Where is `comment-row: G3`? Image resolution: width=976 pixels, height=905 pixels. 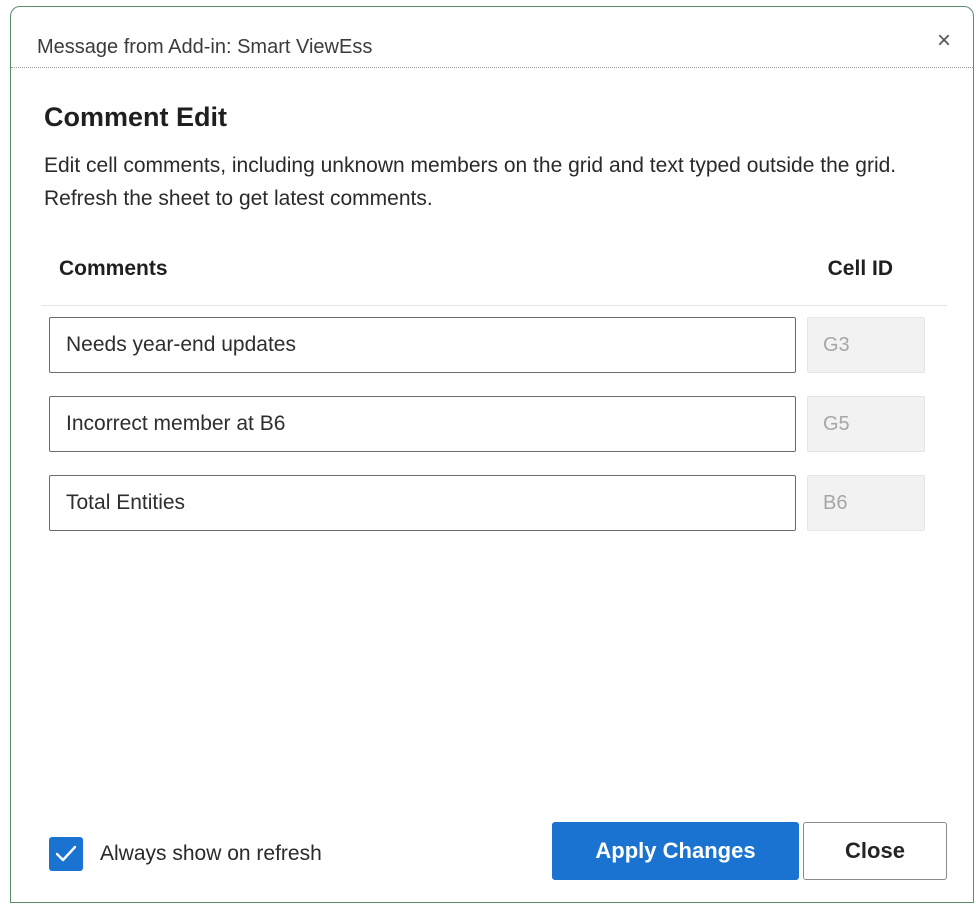 comment-row: G3 is located at coordinates (489, 346).